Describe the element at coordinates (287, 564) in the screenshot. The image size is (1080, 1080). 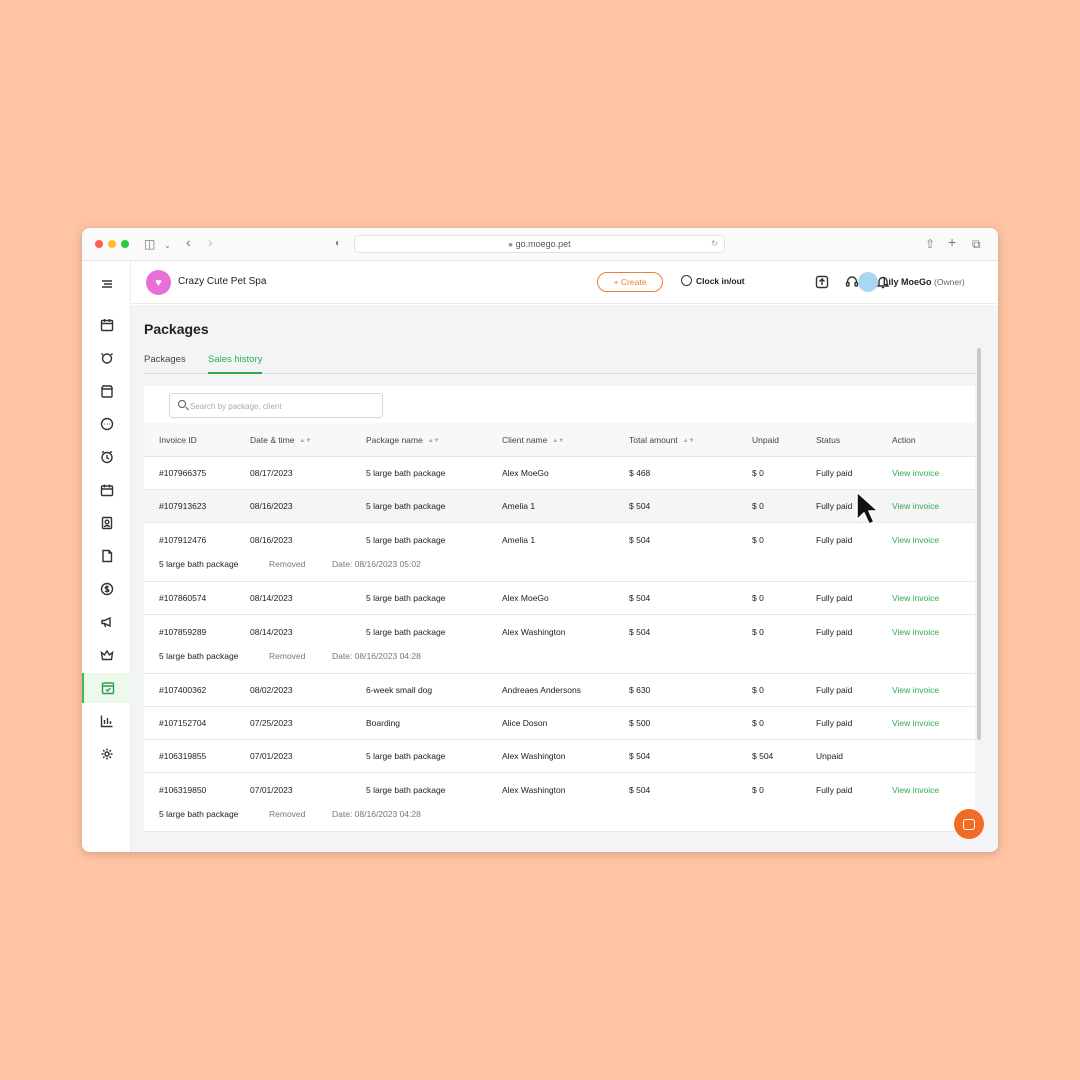
I see `detail-status: Removed` at that location.